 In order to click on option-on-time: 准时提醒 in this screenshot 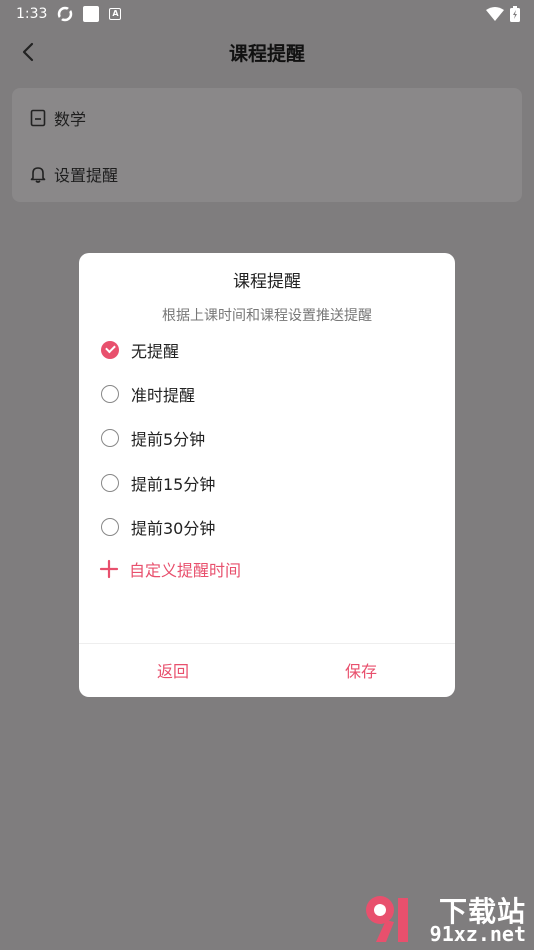, I will do `click(148, 394)`.